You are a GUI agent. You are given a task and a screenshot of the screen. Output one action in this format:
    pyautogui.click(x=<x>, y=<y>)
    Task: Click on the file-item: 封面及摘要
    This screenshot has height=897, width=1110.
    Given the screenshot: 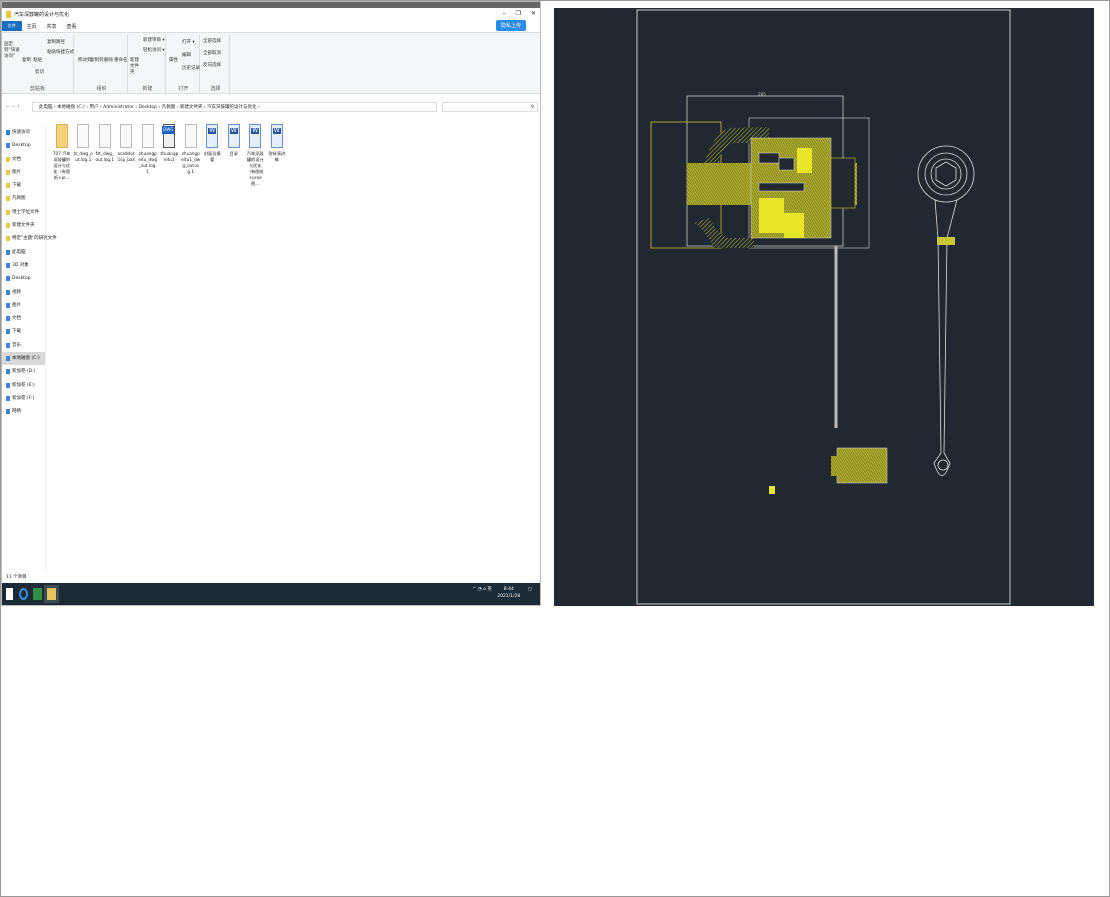 What is the action you would take?
    pyautogui.click(x=213, y=155)
    